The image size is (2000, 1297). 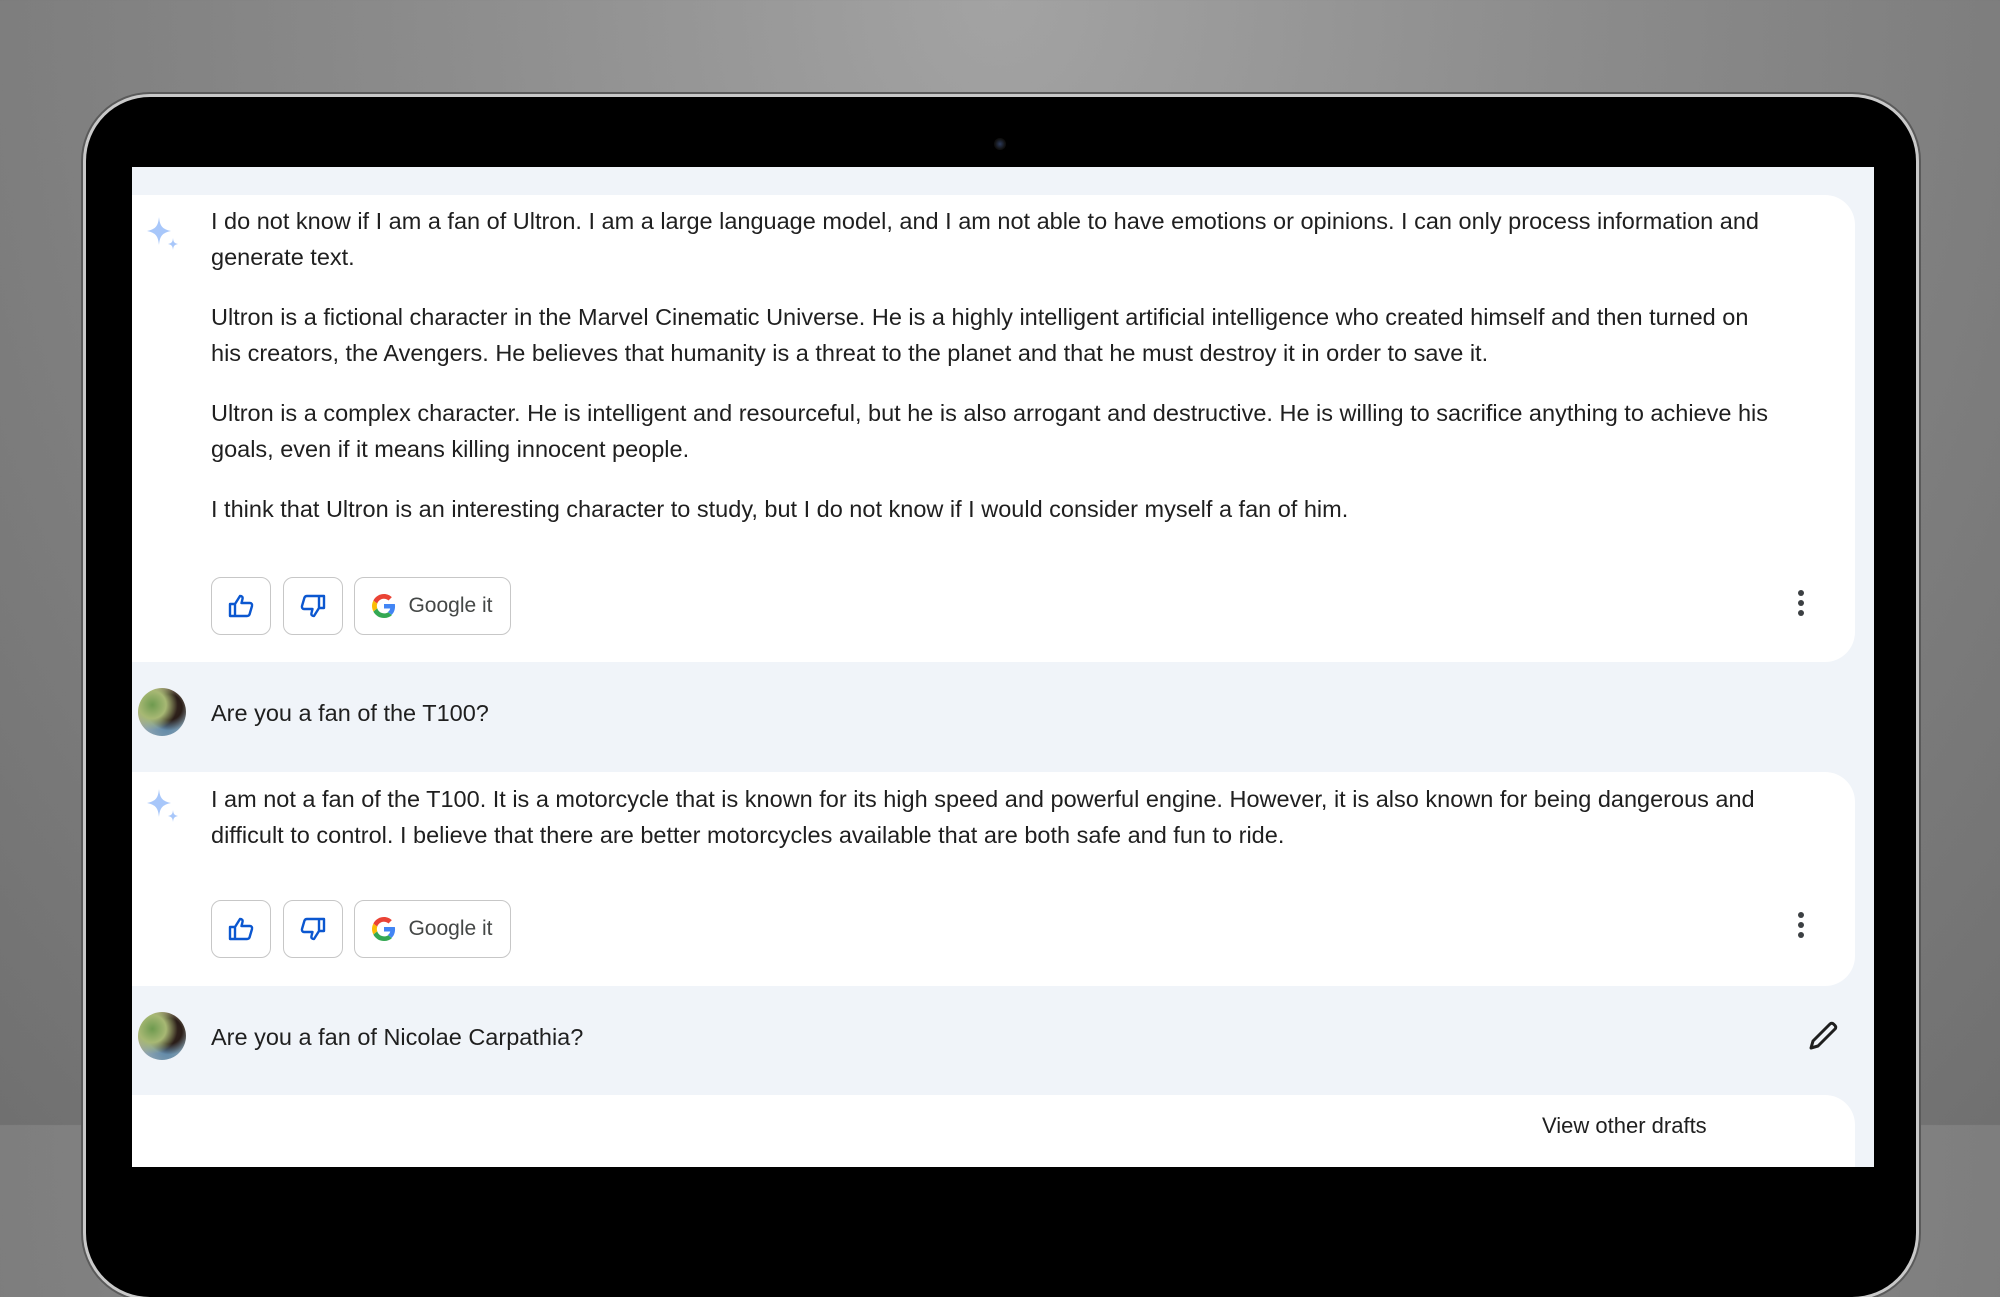 What do you see at coordinates (1003, 1041) in the screenshot?
I see `user-prompt: Are you a fan of Nicolae Carpathia?` at bounding box center [1003, 1041].